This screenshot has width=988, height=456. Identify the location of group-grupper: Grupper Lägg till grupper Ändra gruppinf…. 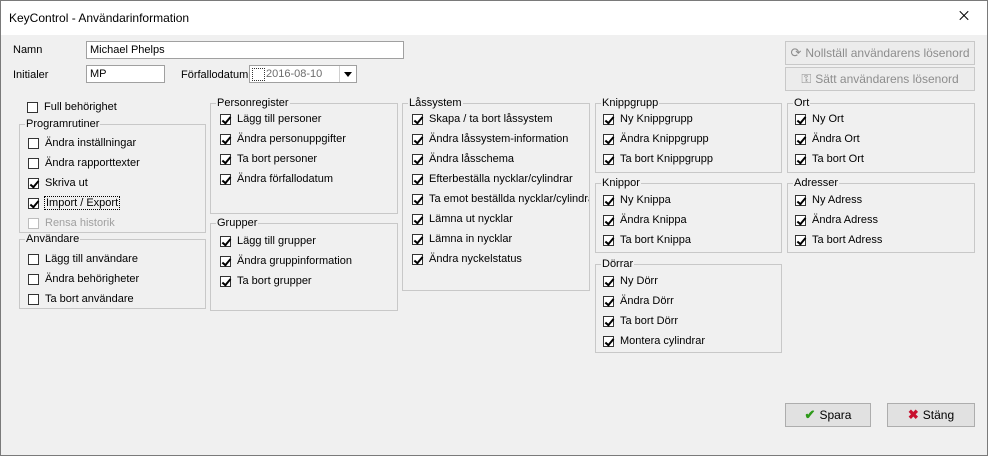
(304, 264).